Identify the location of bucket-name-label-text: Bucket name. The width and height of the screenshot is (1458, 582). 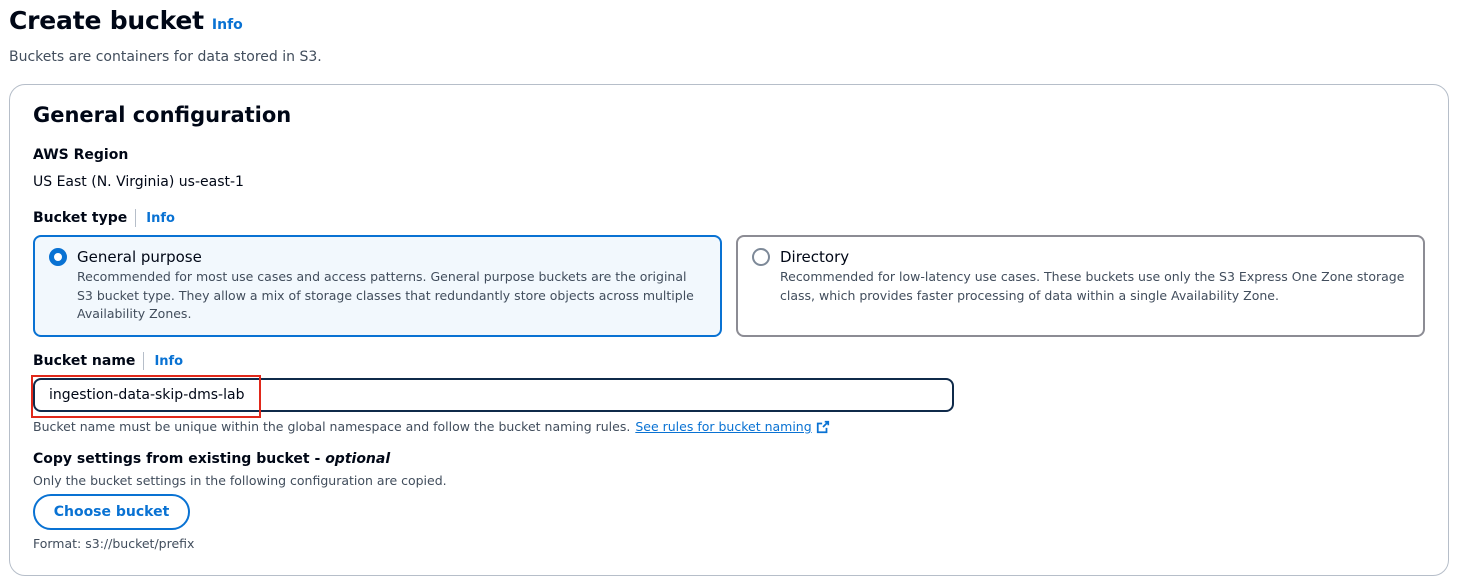
(84, 361).